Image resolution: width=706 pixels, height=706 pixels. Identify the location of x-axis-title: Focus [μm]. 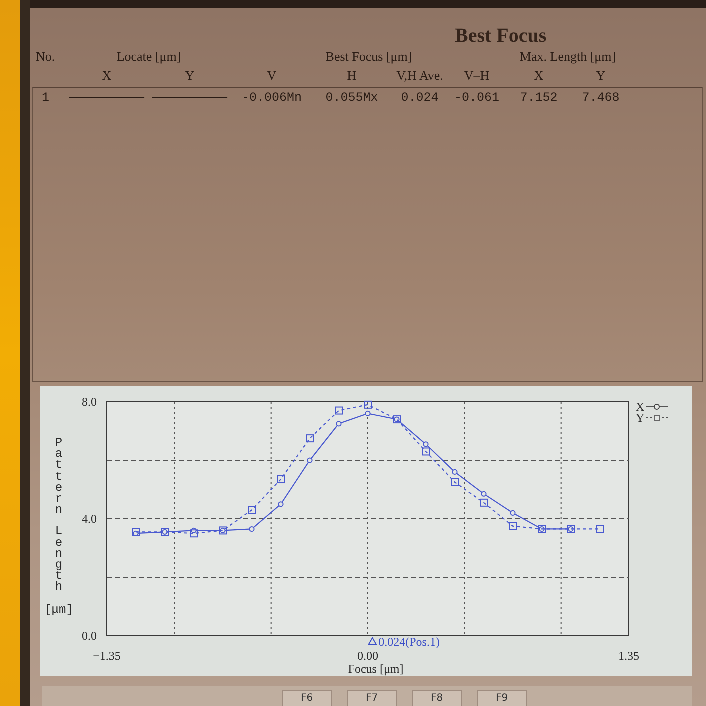
(376, 669).